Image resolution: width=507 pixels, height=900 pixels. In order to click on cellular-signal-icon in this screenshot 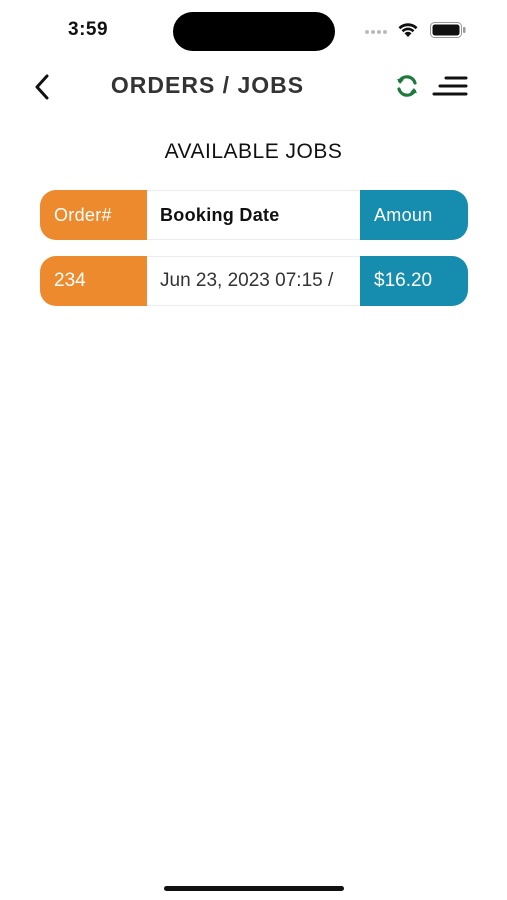, I will do `click(376, 32)`.